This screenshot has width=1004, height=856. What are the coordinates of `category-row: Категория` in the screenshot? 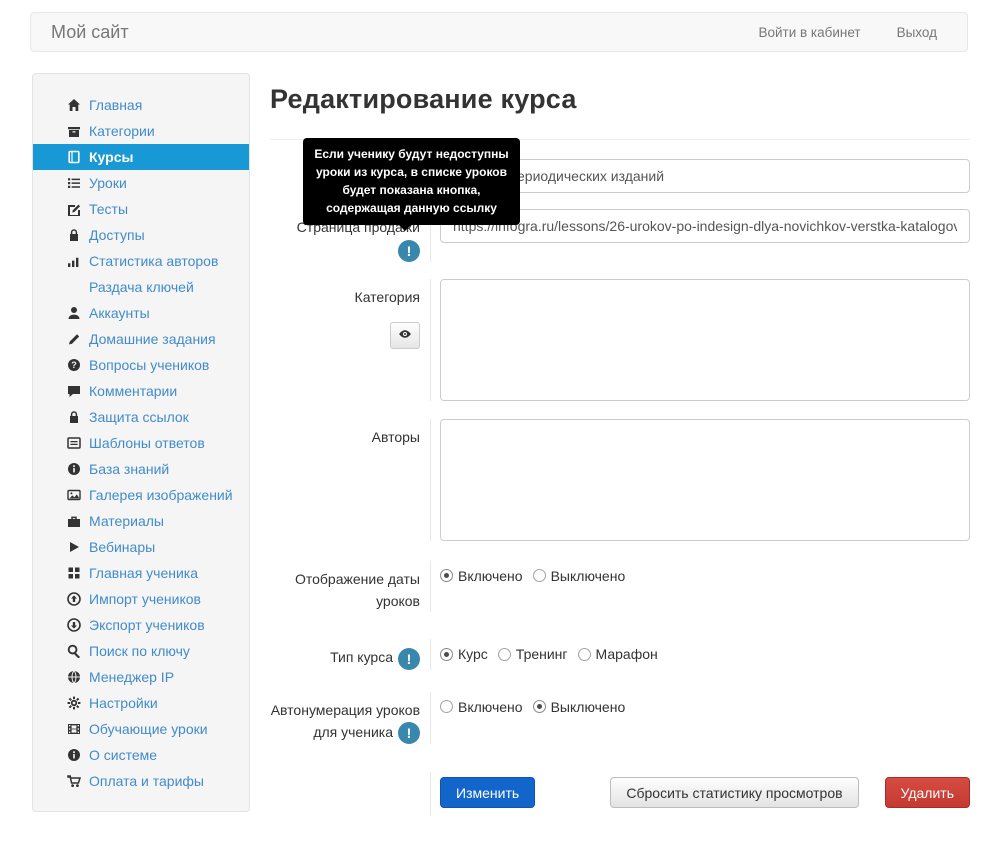 It's located at (620, 339).